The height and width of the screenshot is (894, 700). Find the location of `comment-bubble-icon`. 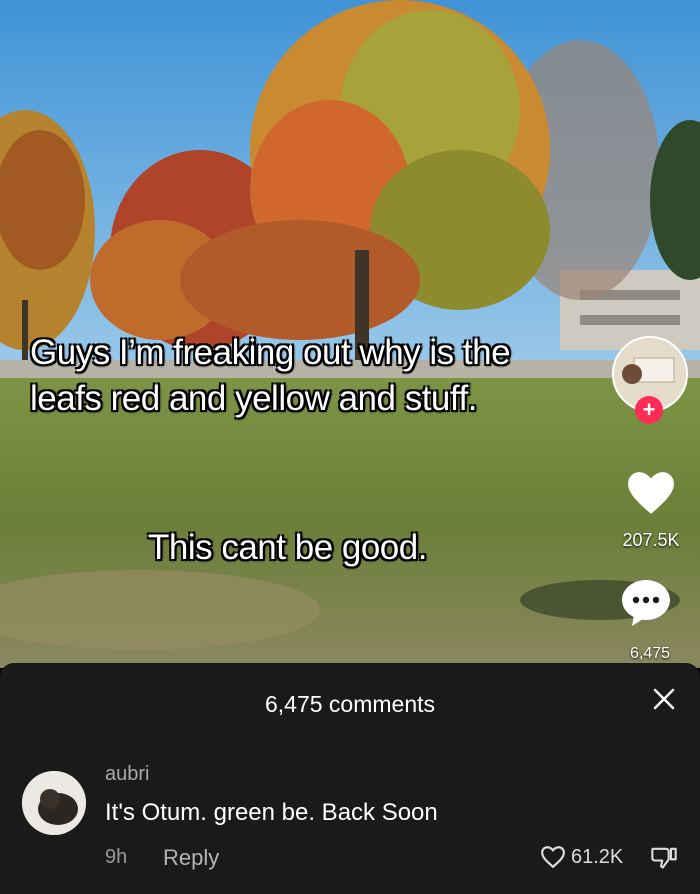

comment-bubble-icon is located at coordinates (646, 603).